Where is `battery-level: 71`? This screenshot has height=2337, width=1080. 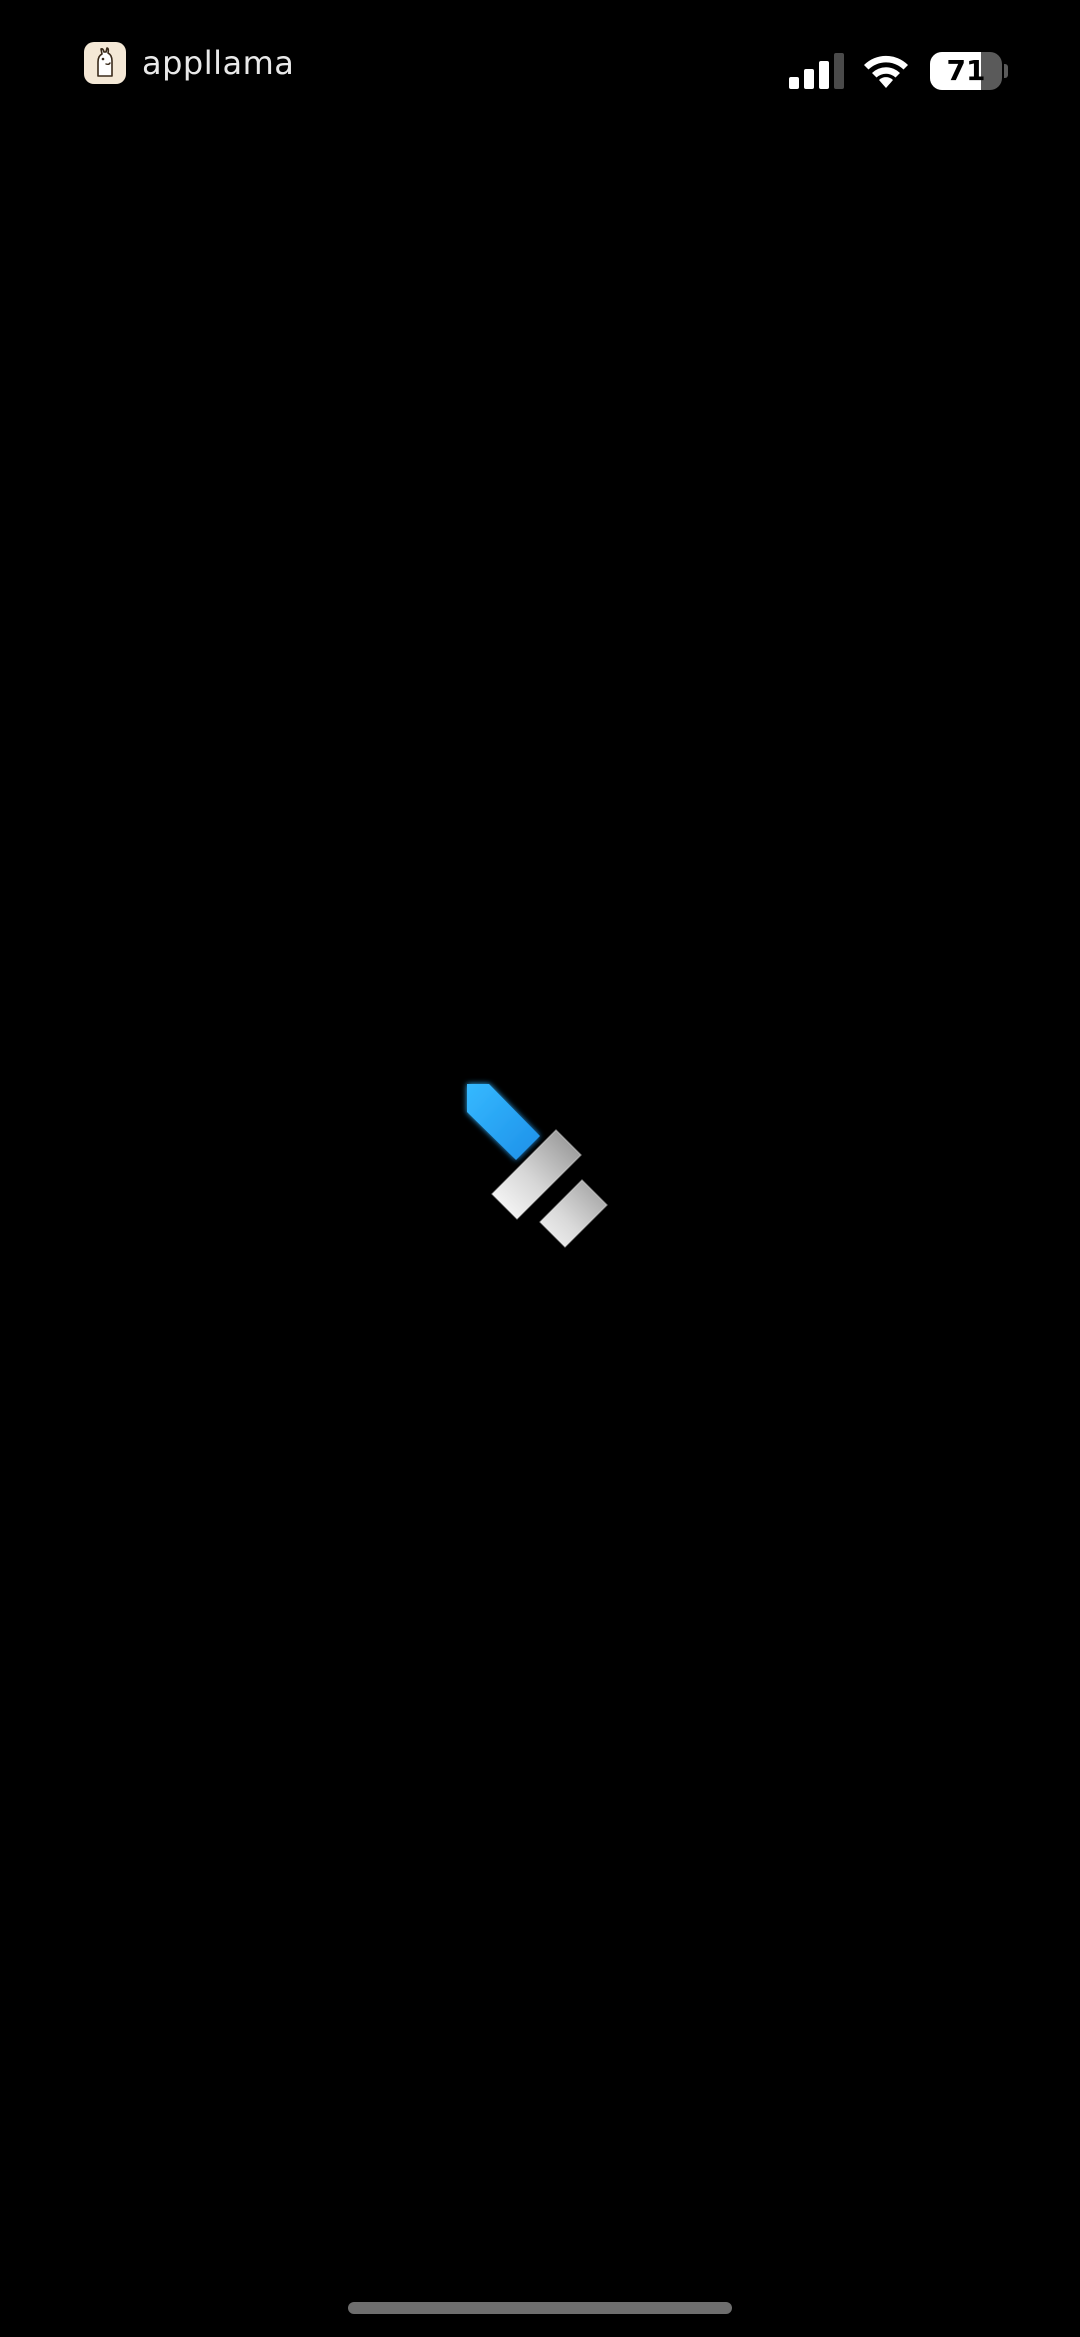
battery-level: 71 is located at coordinates (966, 70).